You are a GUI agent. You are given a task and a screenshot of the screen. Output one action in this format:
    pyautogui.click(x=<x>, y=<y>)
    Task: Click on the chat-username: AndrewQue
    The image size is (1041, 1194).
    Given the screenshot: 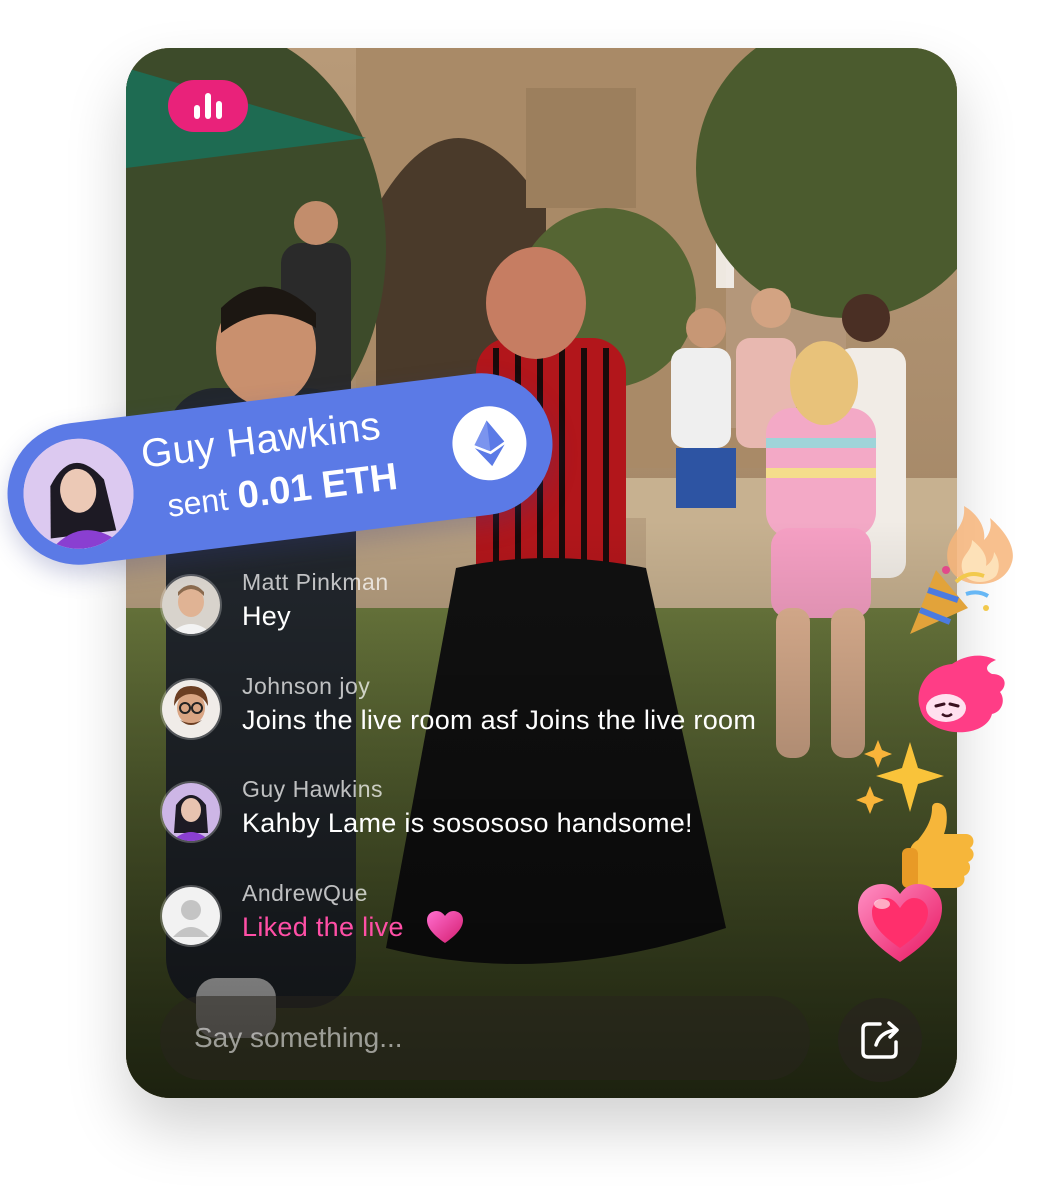 What is the action you would take?
    pyautogui.click(x=305, y=893)
    